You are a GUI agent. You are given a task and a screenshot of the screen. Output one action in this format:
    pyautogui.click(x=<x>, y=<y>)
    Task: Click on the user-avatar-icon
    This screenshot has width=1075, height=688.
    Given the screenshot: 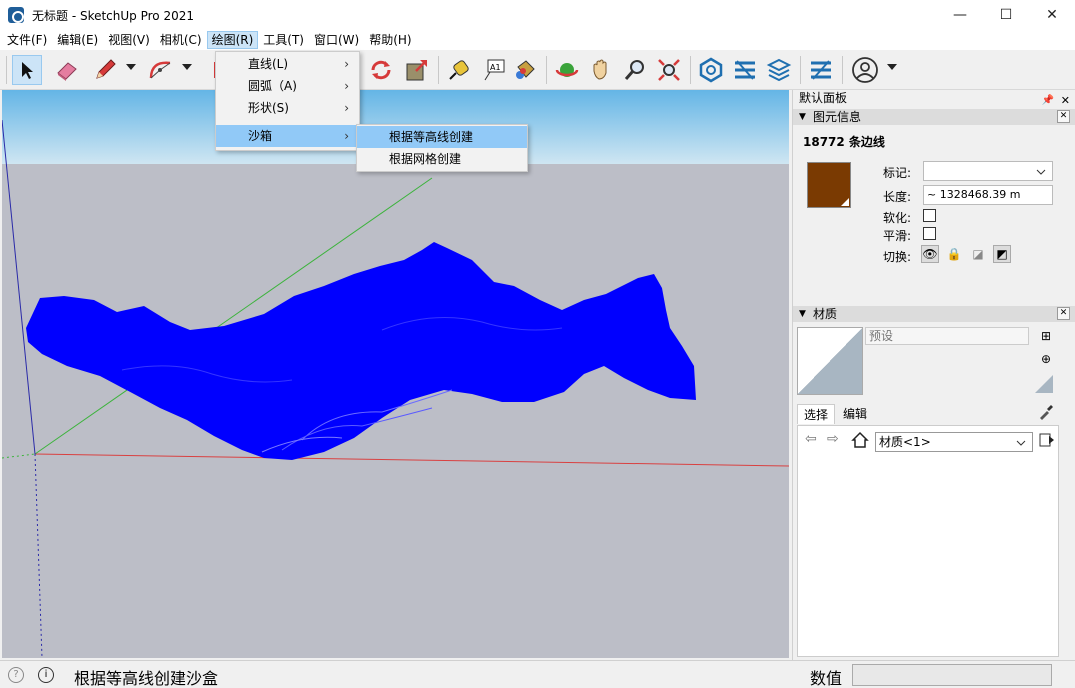 What is the action you would take?
    pyautogui.click(x=865, y=70)
    